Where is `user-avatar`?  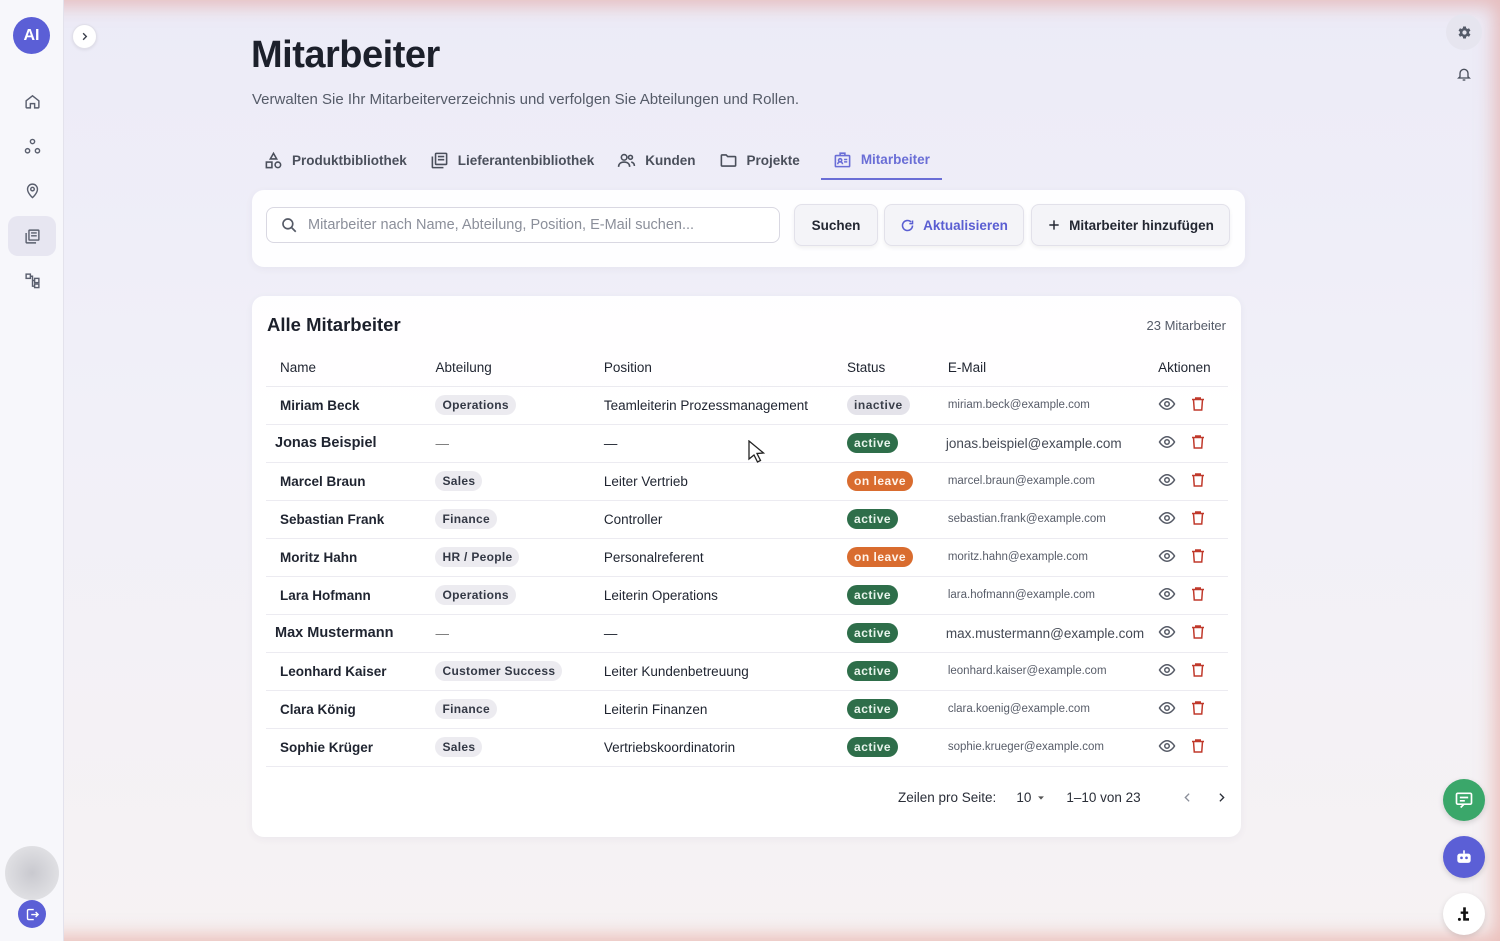
user-avatar is located at coordinates (32, 873).